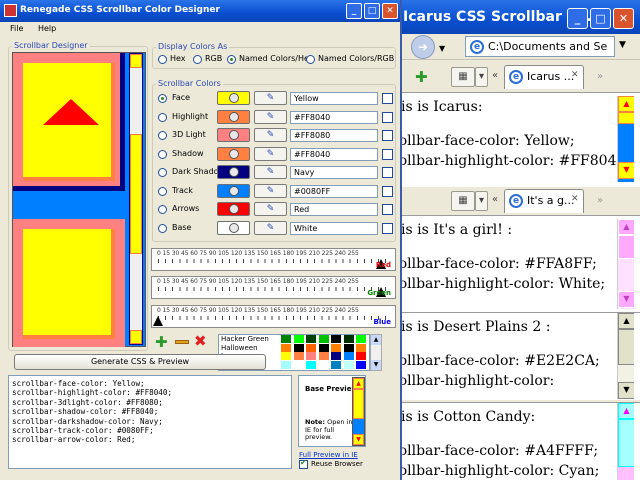 This screenshot has height=480, width=640. Describe the element at coordinates (544, 201) in the screenshot. I see `tab-its-a-girl: e It's a g... ✕` at that location.